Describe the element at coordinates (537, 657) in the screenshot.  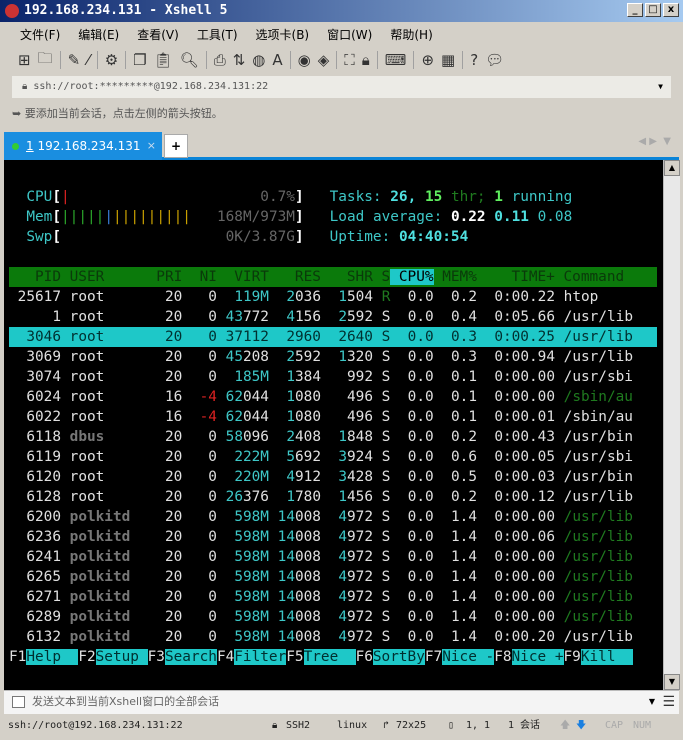
I see `fkey-nice: Nice +` at that location.